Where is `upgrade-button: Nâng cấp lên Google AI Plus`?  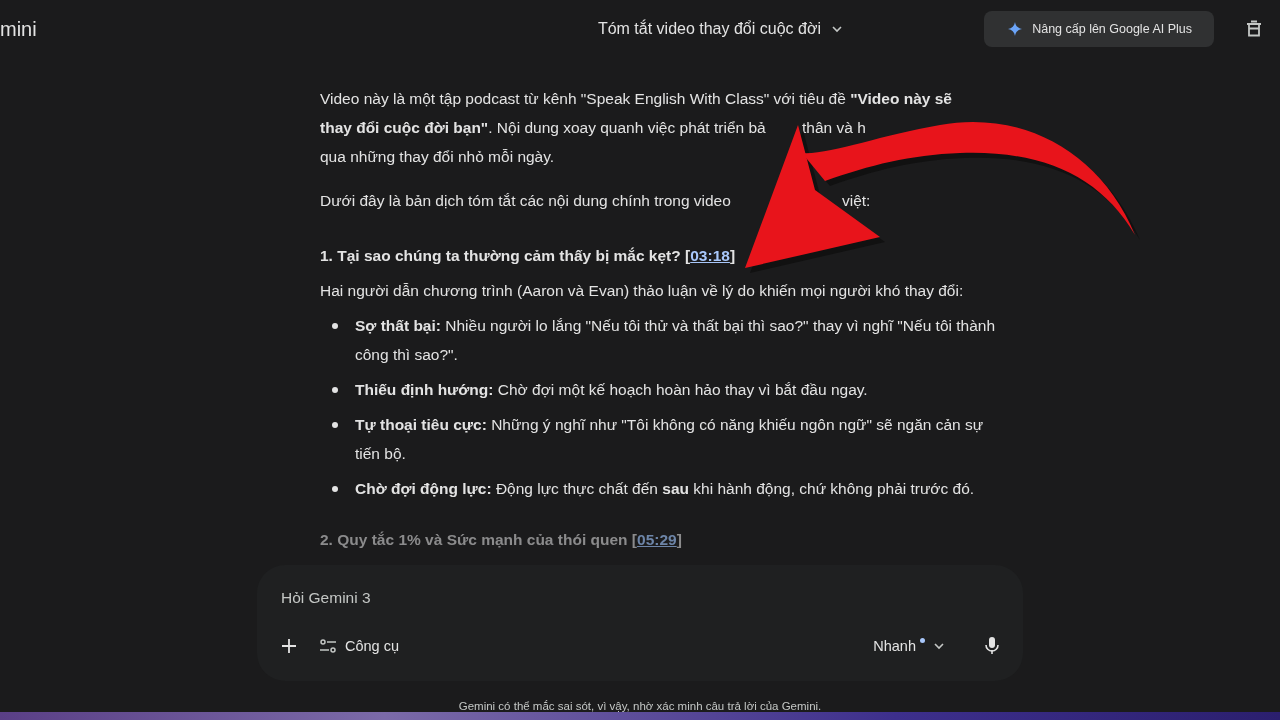 upgrade-button: Nâng cấp lên Google AI Plus is located at coordinates (1099, 29).